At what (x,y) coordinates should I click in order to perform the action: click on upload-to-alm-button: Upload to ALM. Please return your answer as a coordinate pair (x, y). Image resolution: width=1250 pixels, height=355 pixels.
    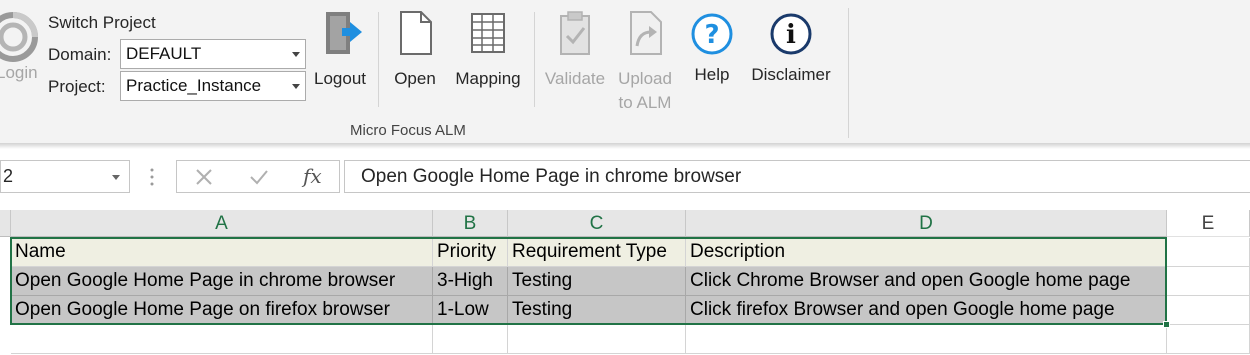
    Looking at the image, I should click on (645, 61).